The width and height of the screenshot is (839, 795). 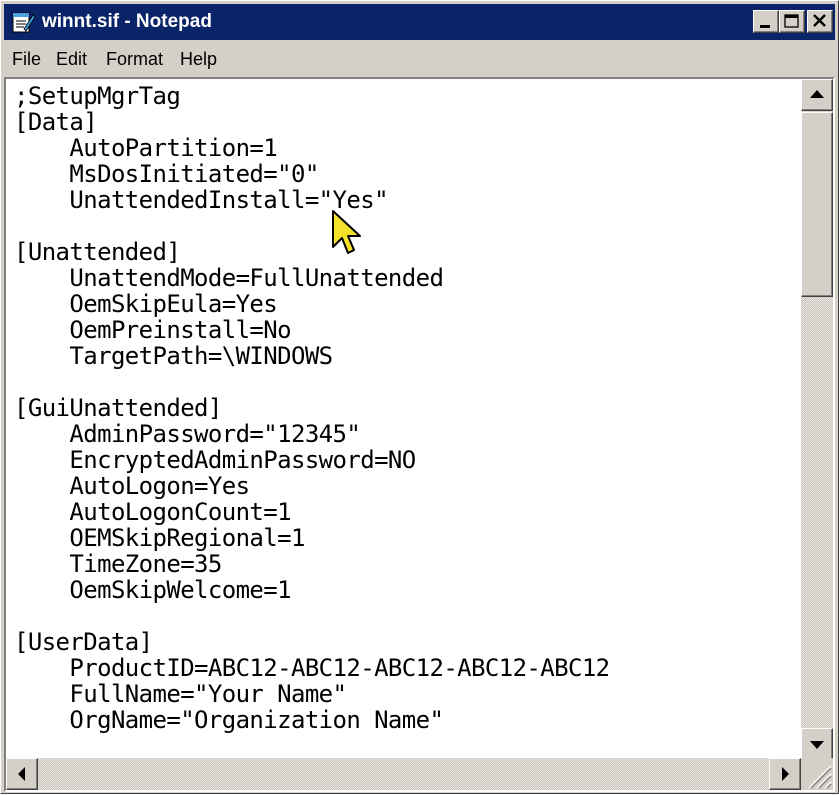 I want to click on text-line: OrgName="Organization Name", so click(x=229, y=720).